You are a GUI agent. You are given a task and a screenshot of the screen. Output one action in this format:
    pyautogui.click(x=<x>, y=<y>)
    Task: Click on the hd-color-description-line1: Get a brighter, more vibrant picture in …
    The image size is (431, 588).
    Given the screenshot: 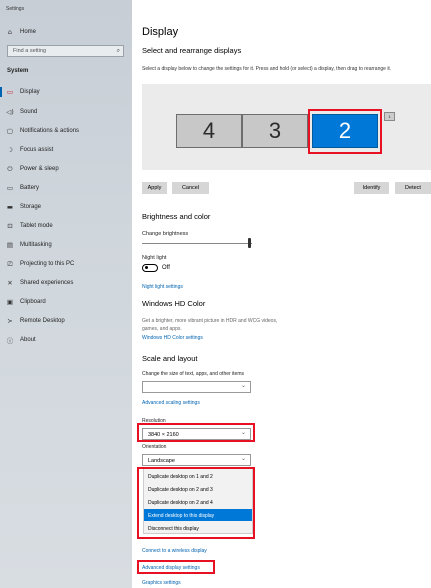 What is the action you would take?
    pyautogui.click(x=210, y=321)
    